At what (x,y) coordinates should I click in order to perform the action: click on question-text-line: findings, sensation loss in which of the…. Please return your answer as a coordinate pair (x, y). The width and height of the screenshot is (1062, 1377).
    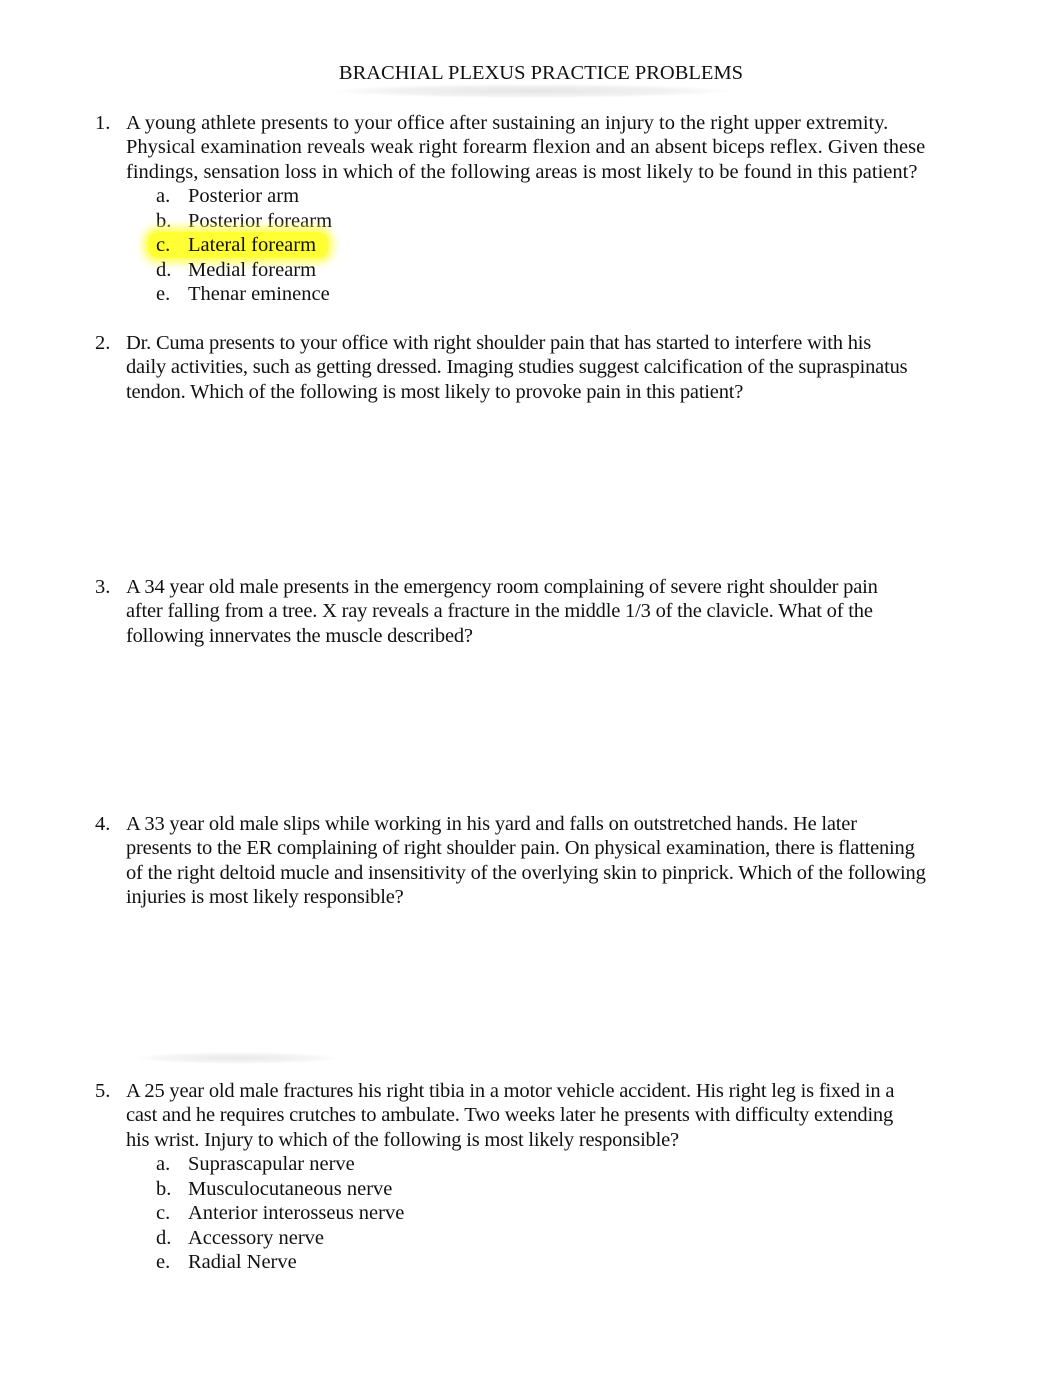
    Looking at the image, I should click on (522, 171).